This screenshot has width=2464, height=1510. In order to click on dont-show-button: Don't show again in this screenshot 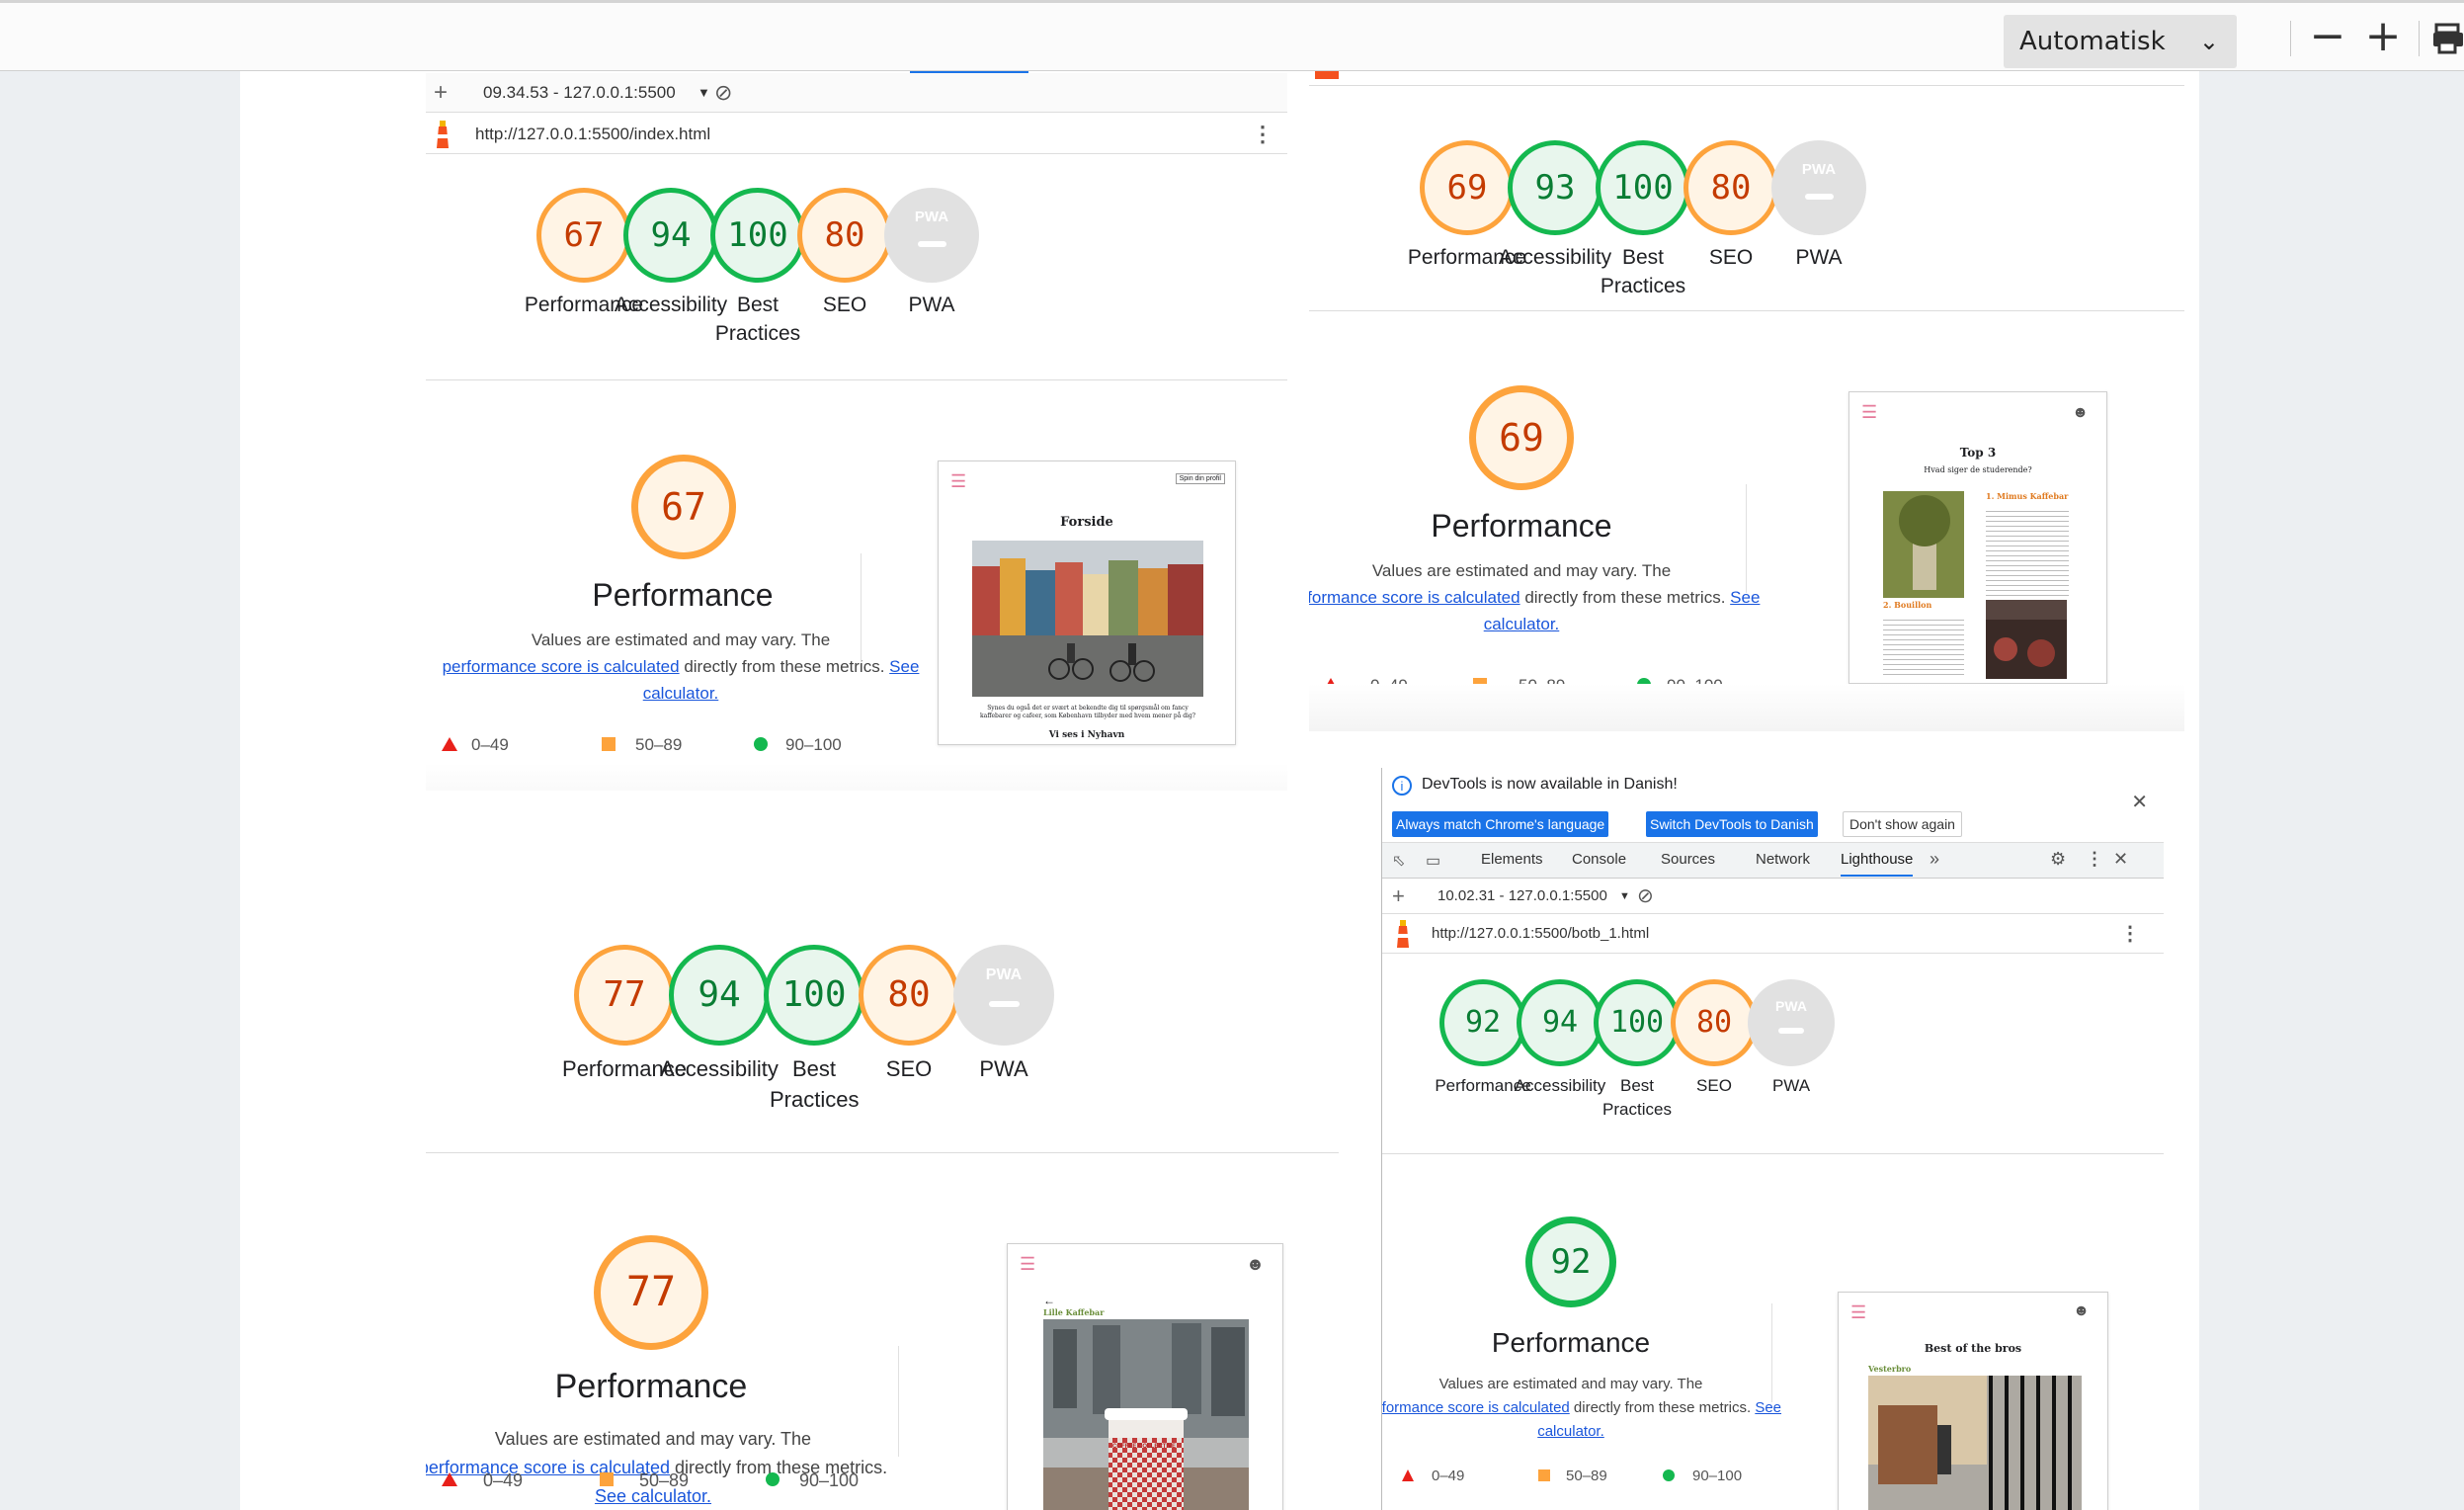, I will do `click(1902, 824)`.